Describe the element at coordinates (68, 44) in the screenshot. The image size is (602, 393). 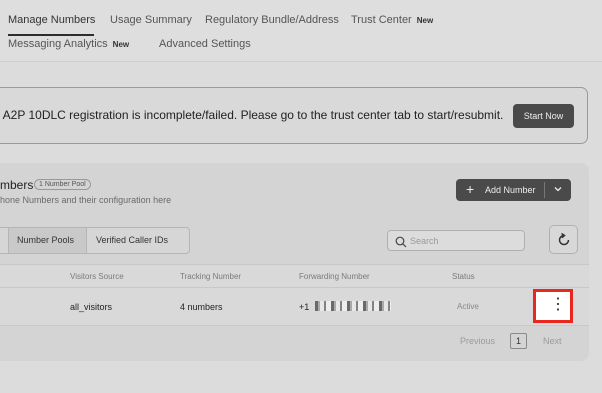
I see `tab-messaging-analytics: Messaging Analytics New` at that location.